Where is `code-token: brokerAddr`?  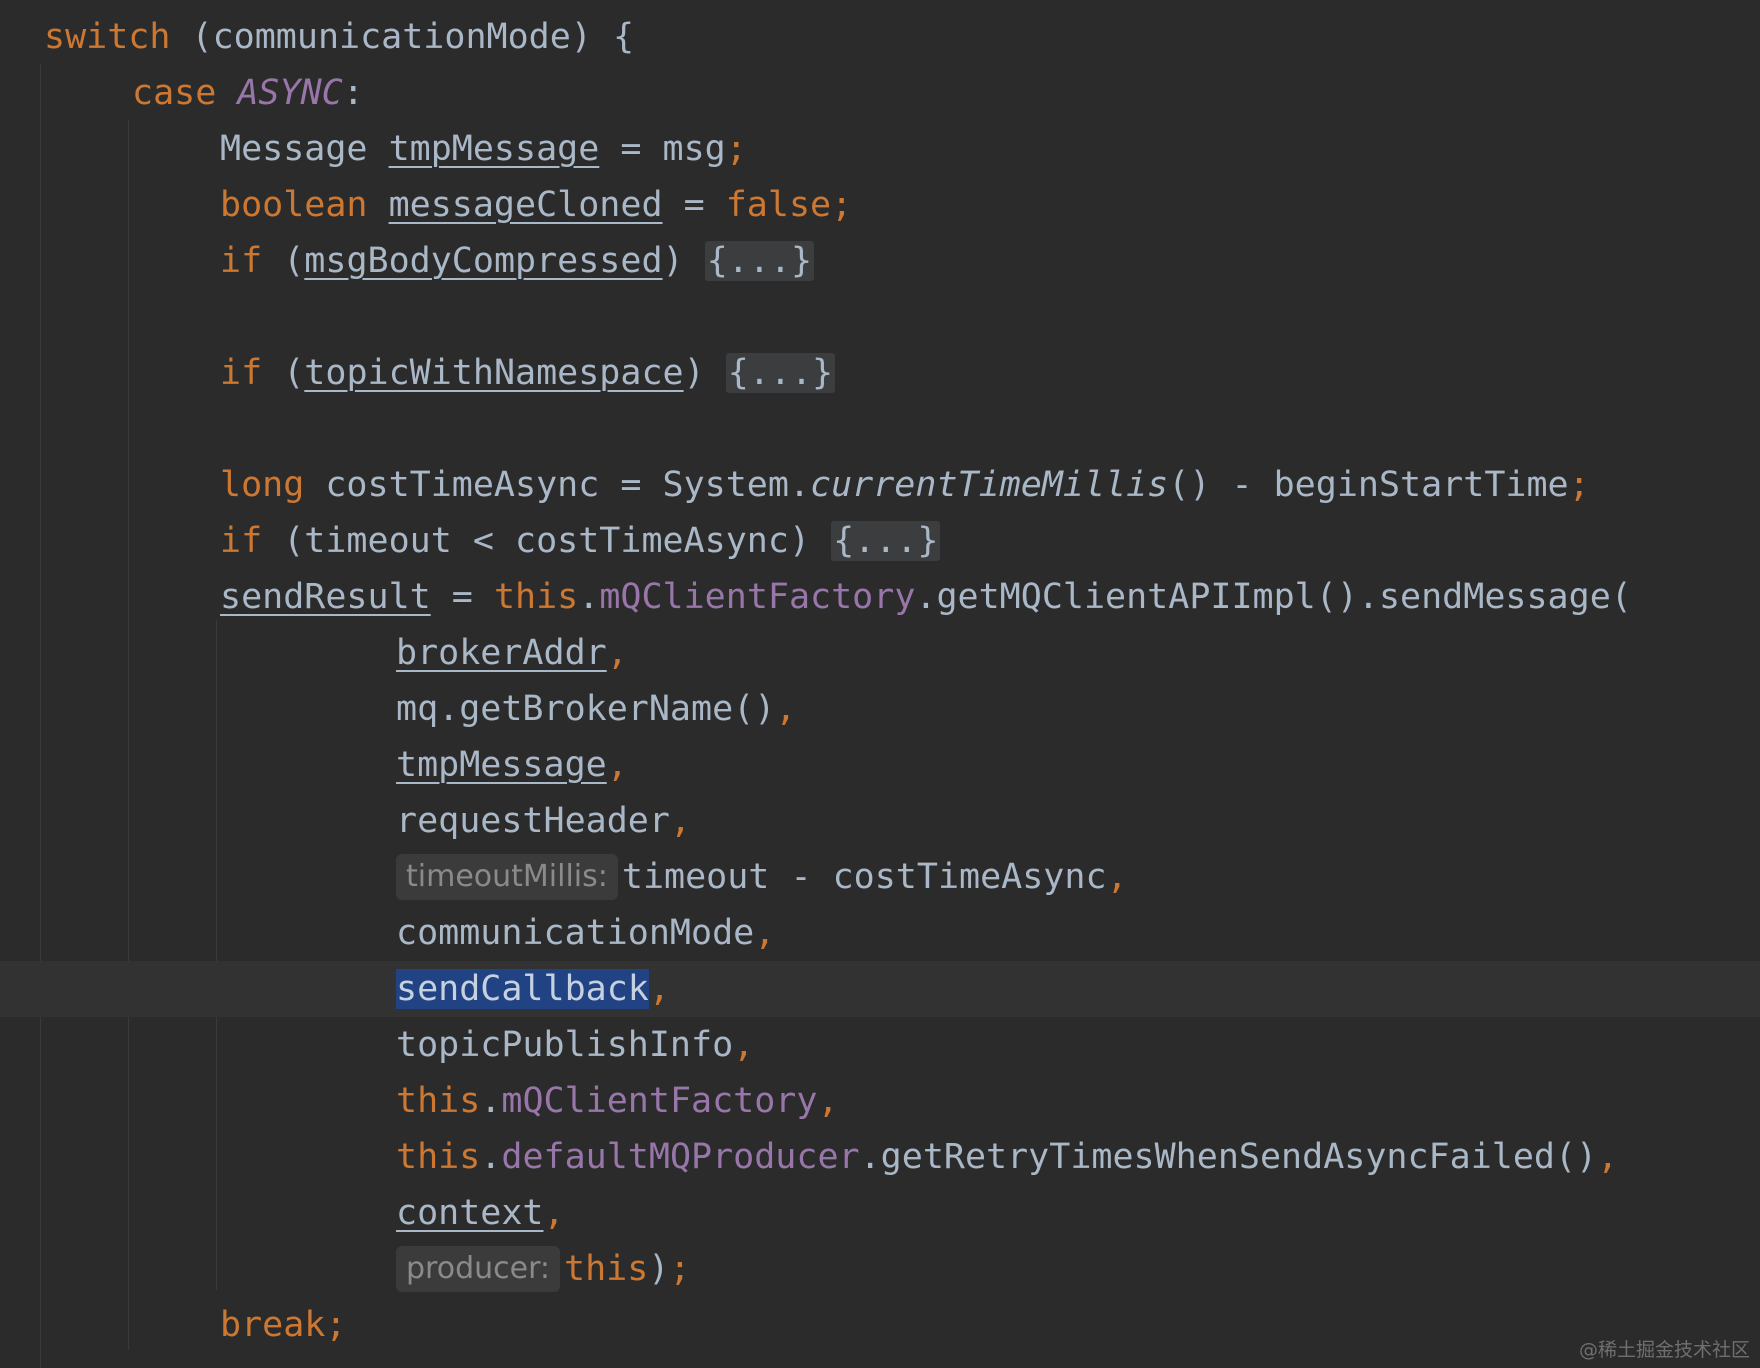 code-token: brokerAddr is located at coordinates (501, 653).